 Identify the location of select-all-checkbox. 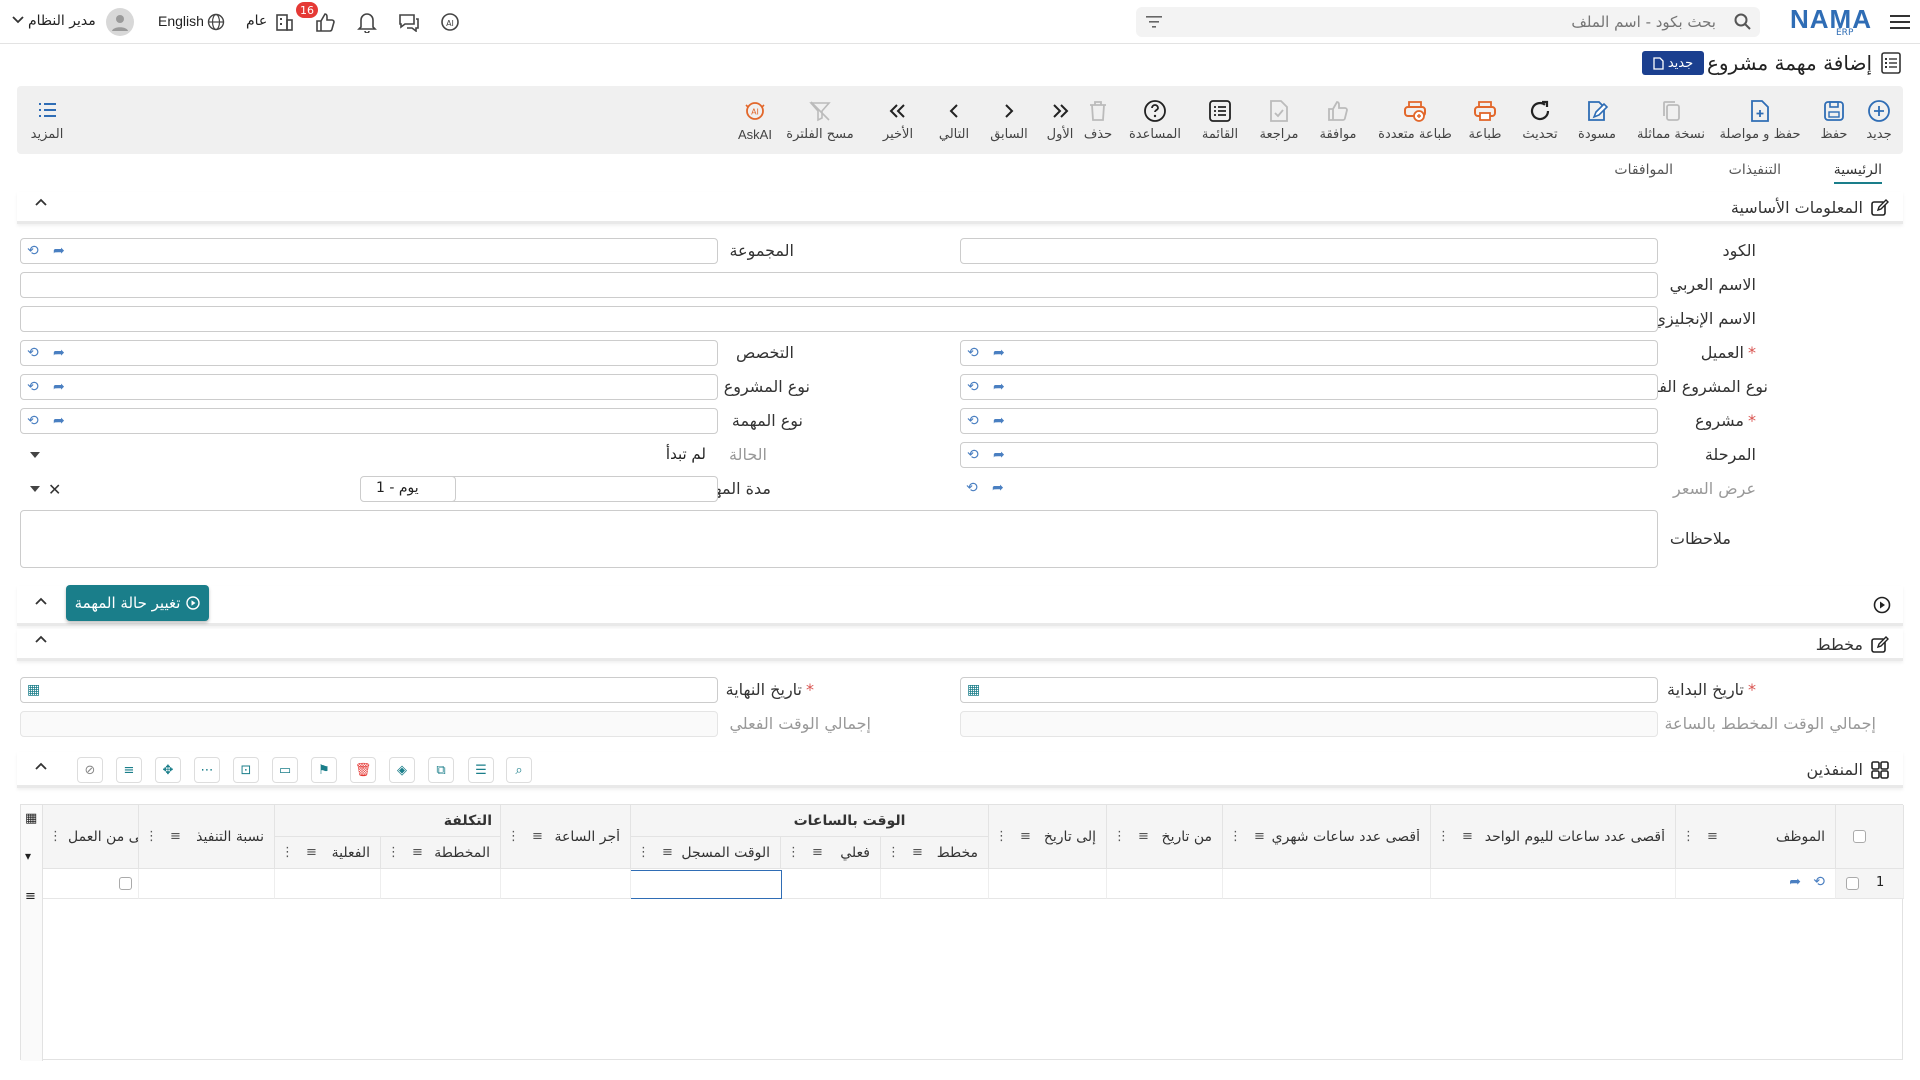
(1859, 836).